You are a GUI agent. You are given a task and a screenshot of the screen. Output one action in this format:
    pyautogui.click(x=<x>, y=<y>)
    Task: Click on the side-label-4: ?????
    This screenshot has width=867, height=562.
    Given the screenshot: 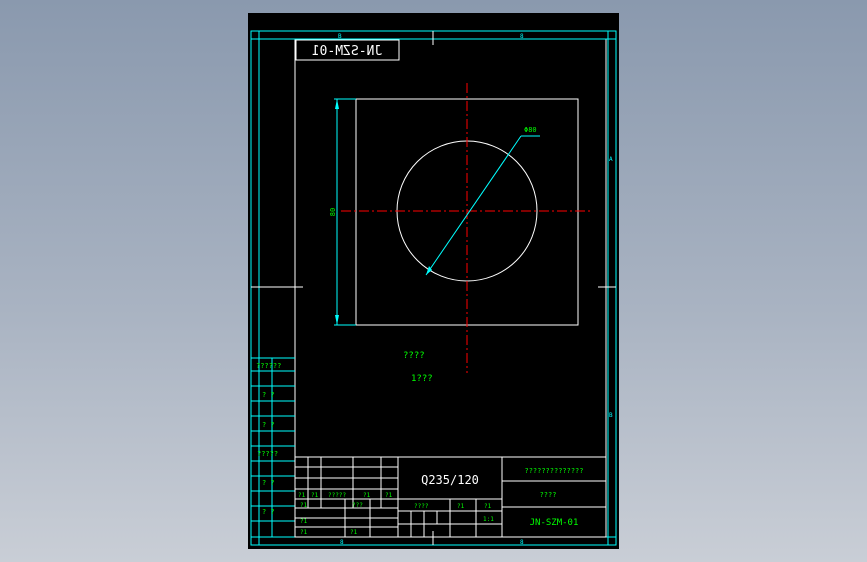 What is the action you would take?
    pyautogui.click(x=267, y=454)
    